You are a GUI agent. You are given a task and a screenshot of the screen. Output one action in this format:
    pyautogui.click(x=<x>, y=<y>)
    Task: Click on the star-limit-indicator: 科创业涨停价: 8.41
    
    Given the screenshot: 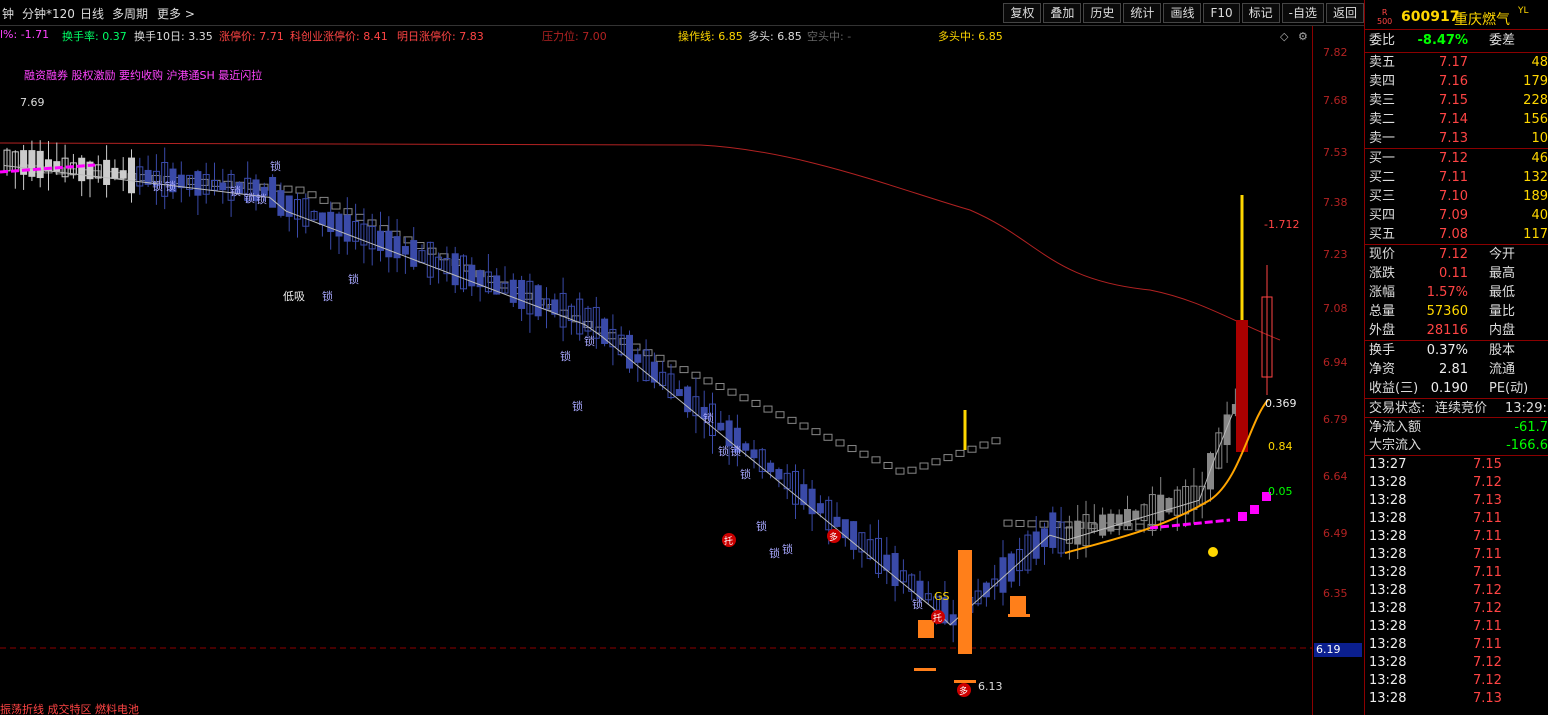 What is the action you would take?
    pyautogui.click(x=339, y=36)
    